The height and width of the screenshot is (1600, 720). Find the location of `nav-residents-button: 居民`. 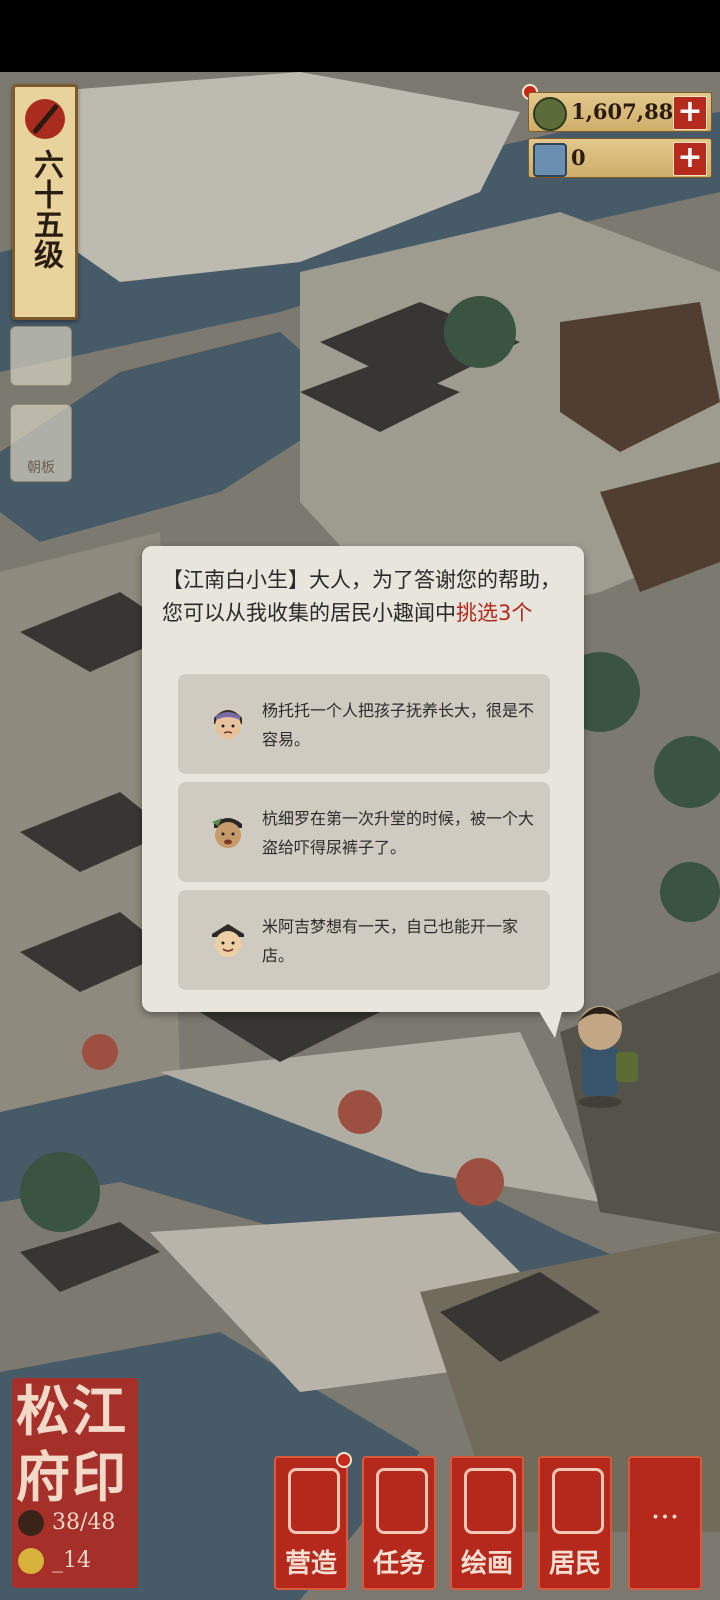

nav-residents-button: 居民 is located at coordinates (575, 1523).